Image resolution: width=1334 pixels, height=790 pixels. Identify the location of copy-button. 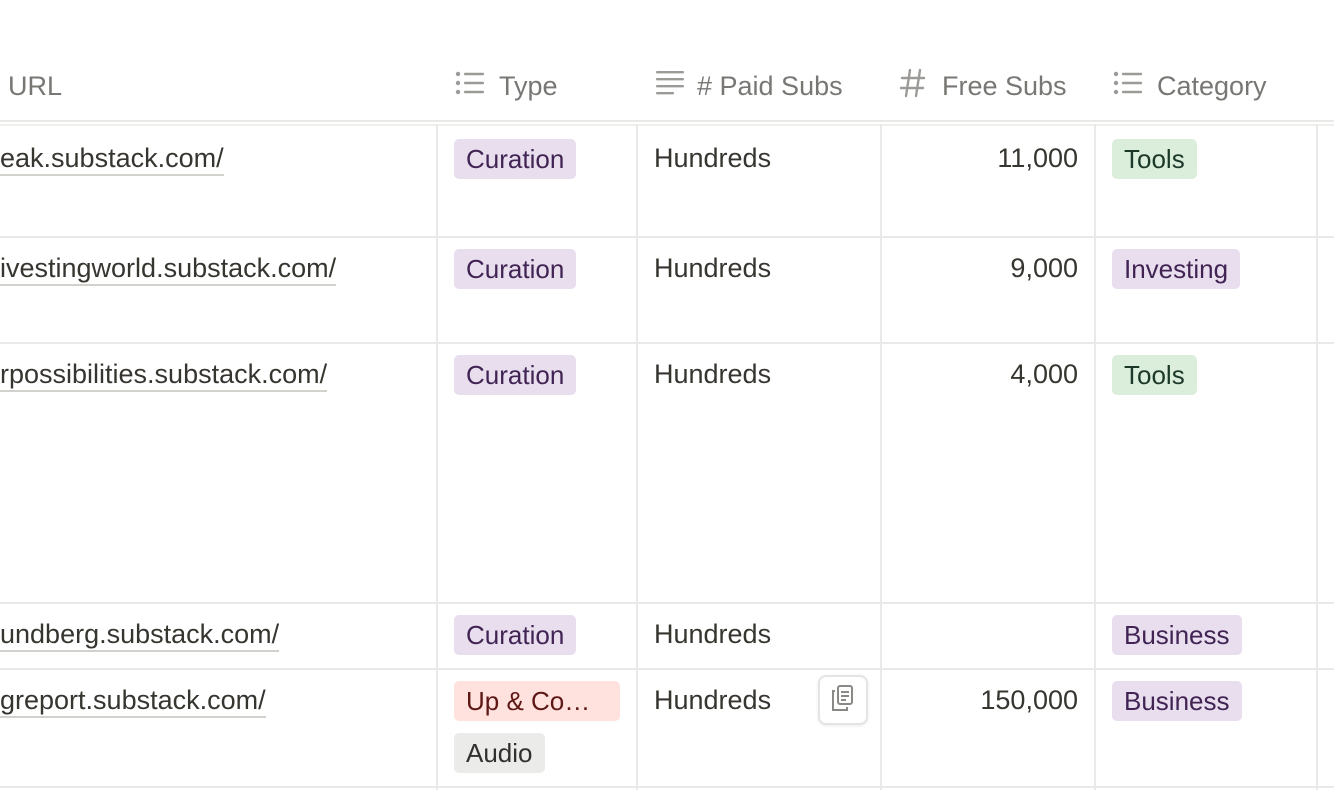
(843, 700).